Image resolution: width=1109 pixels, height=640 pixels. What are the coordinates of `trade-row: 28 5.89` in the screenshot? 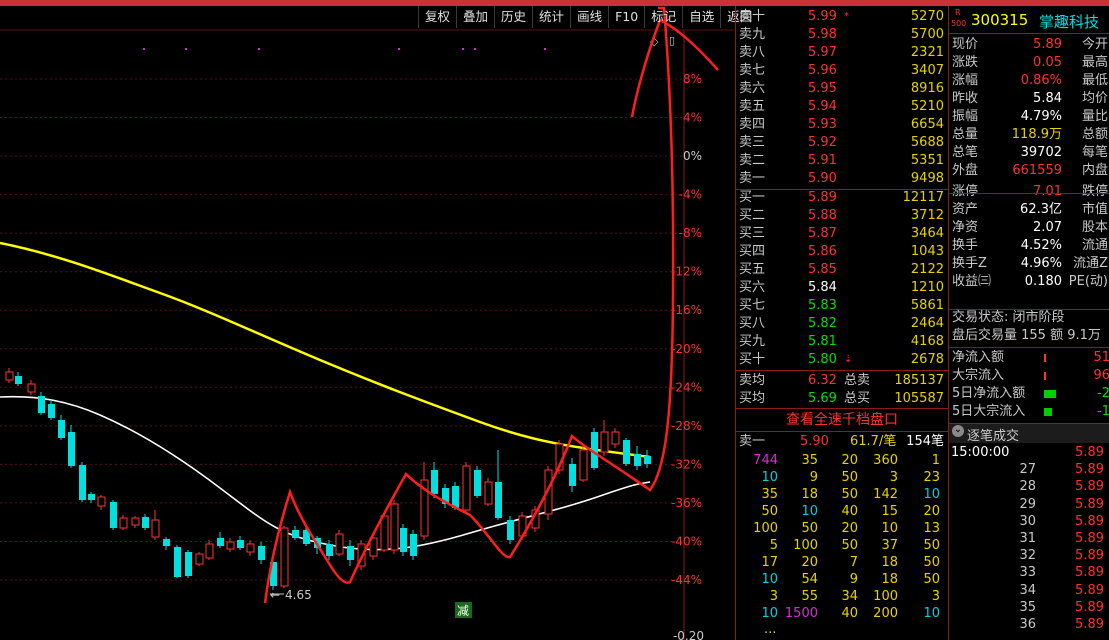 It's located at (1029, 486).